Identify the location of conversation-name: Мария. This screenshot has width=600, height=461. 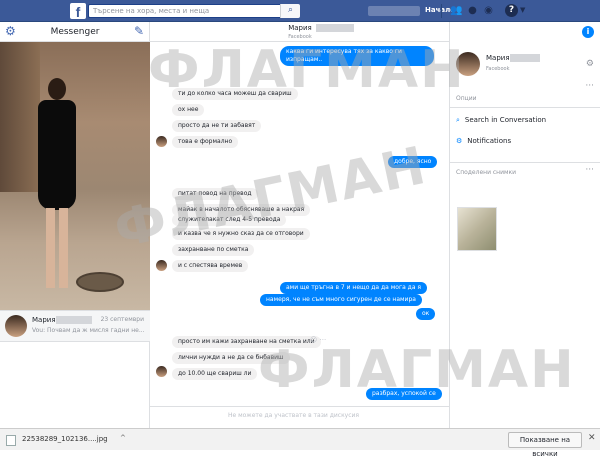
(44, 320).